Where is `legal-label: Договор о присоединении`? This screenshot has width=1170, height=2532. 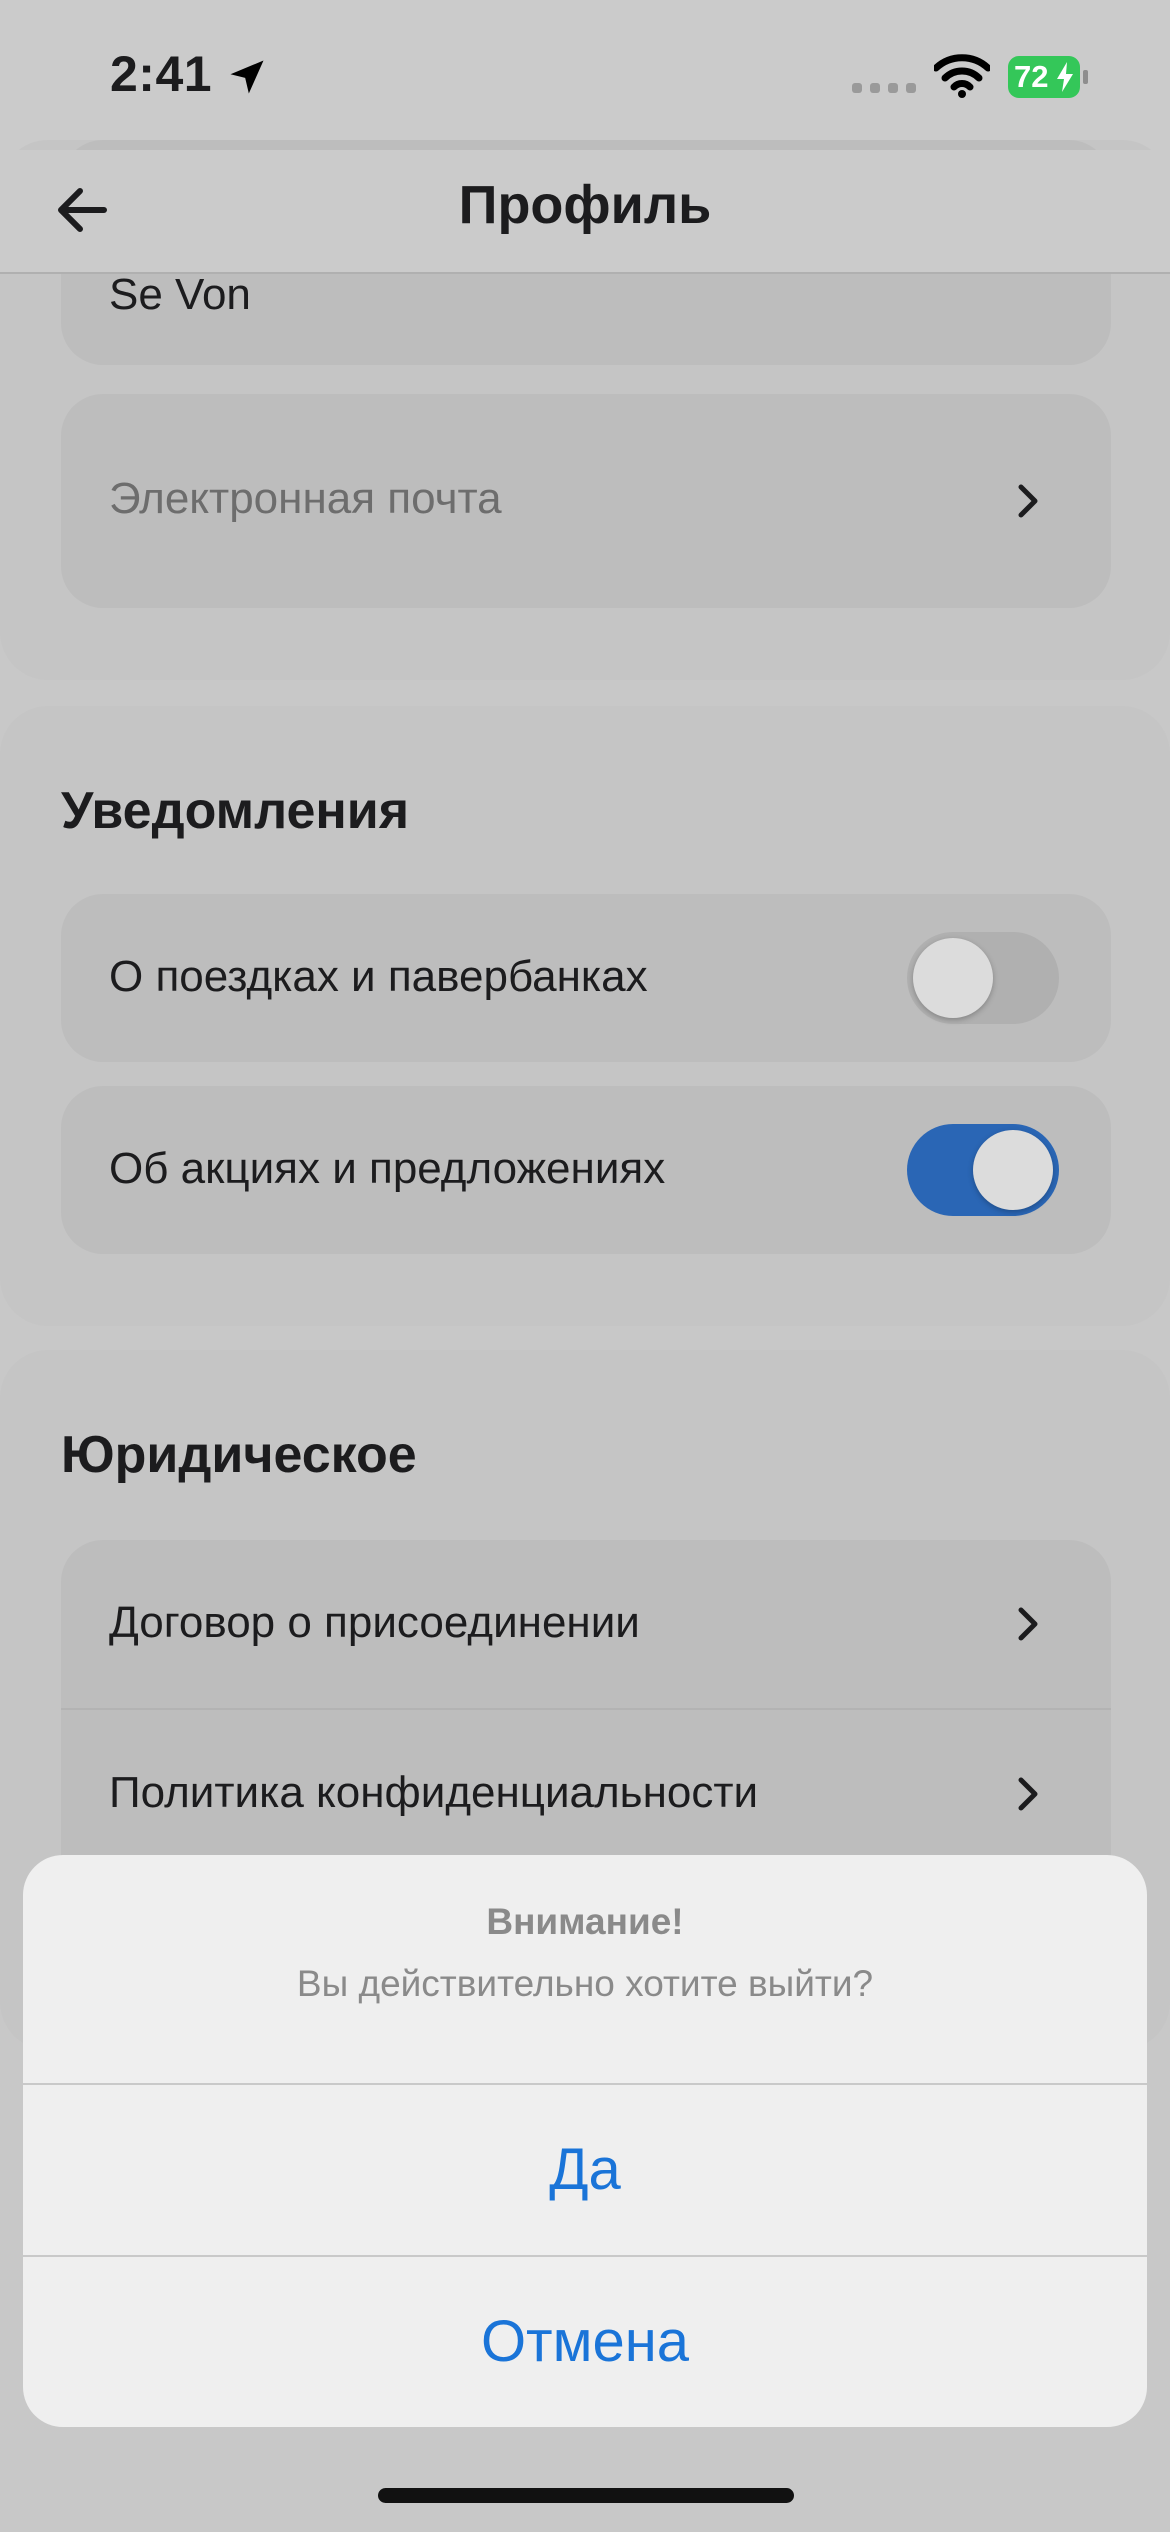 legal-label: Договор о присоединении is located at coordinates (374, 1622).